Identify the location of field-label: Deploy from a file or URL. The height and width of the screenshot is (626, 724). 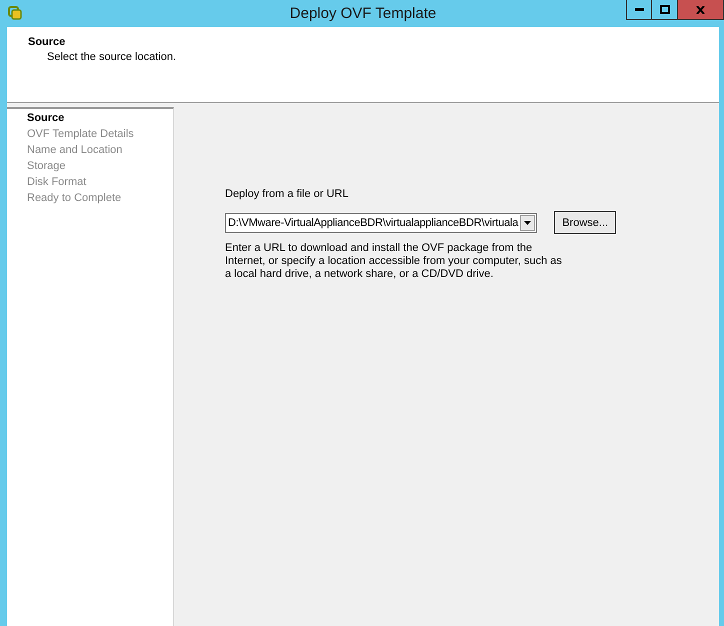
(286, 194).